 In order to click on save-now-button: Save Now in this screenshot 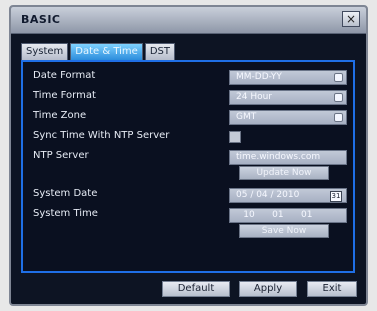, I will do `click(284, 231)`.